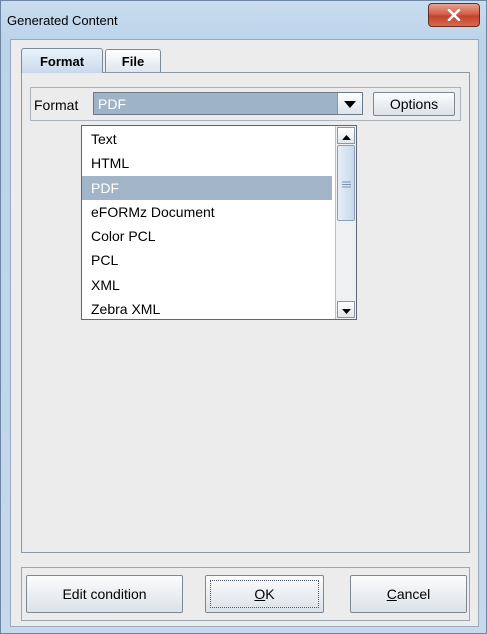 This screenshot has width=487, height=634. I want to click on tab-format: Format, so click(62, 60).